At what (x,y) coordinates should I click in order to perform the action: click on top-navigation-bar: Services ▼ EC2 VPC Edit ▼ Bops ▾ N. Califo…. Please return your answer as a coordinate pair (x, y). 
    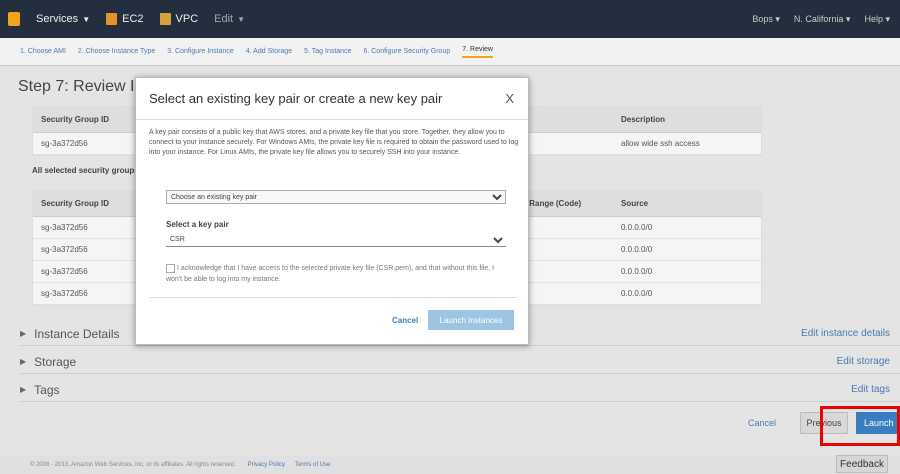
    Looking at the image, I should click on (450, 19).